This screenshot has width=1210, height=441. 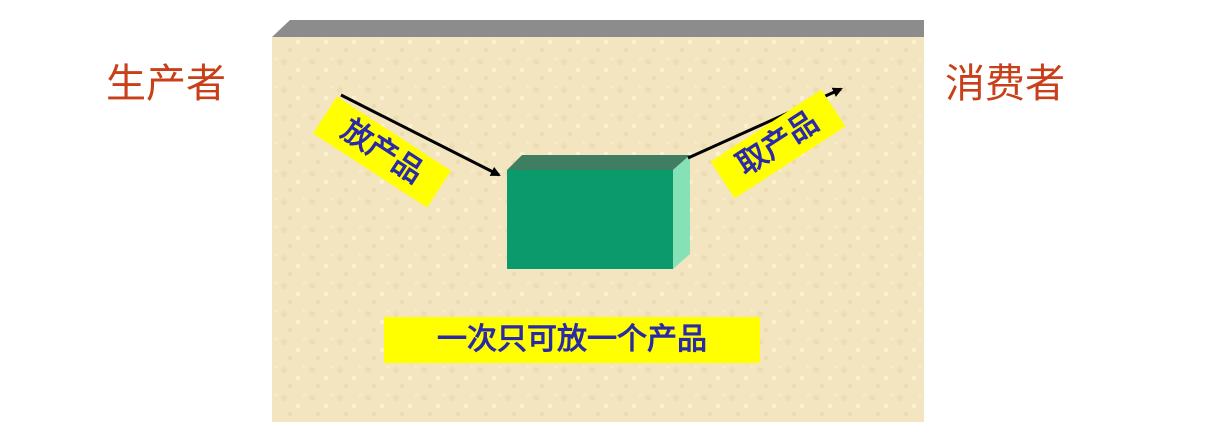 I want to click on capacity-note: 一次只可放一个产品, so click(x=572, y=340).